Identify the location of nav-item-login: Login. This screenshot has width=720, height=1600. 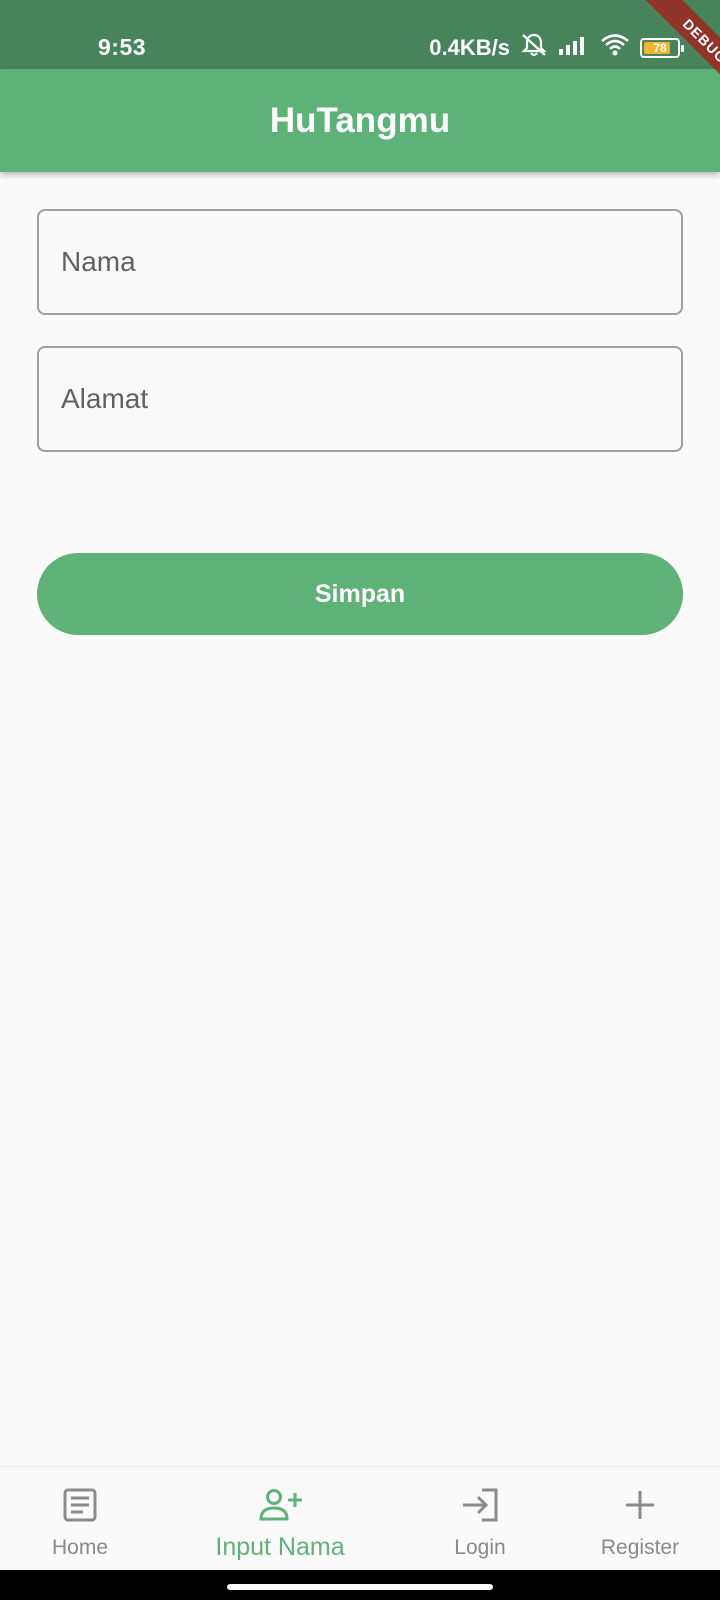
(480, 1518).